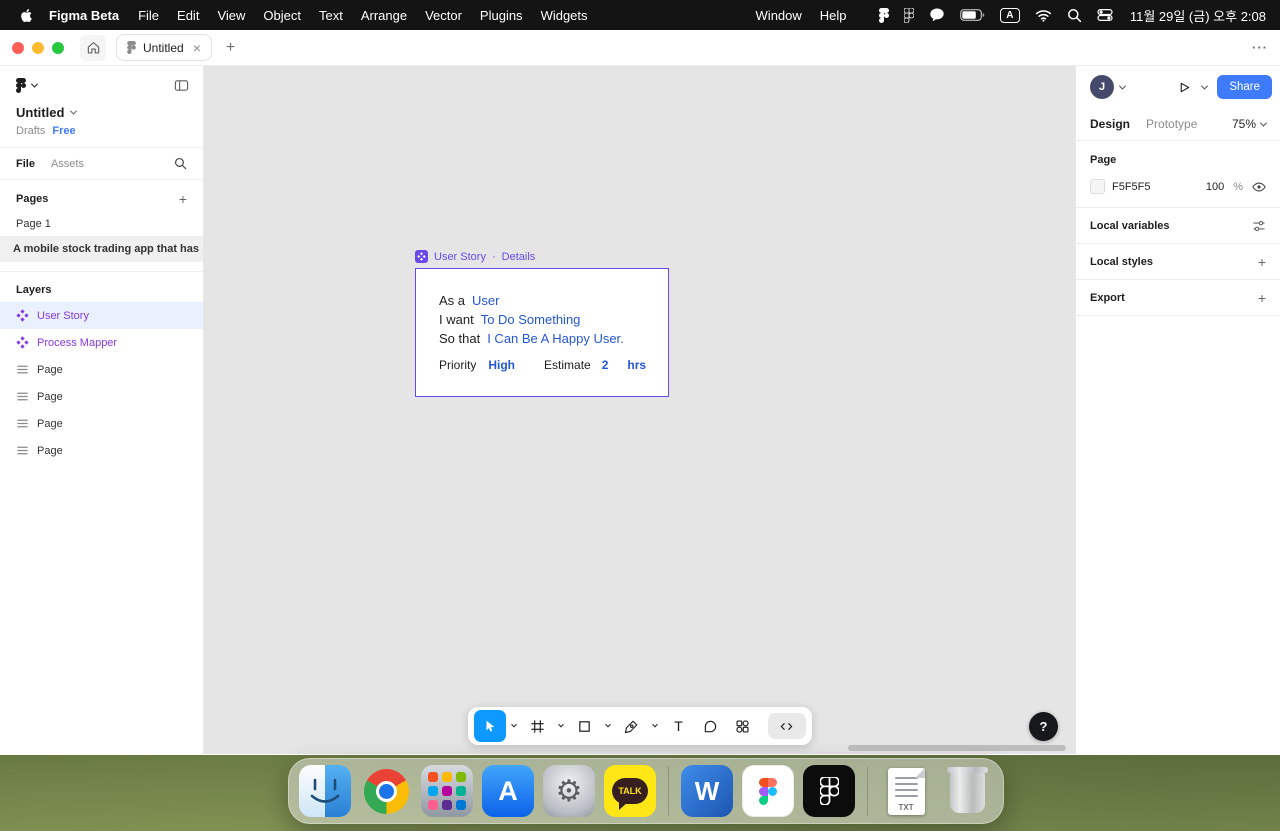 The image size is (1280, 831). I want to click on frame-tool-chevron, so click(561, 726).